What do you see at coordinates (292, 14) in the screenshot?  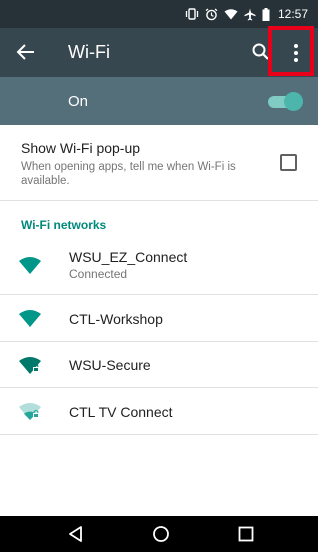 I see `clock-time: 12:57` at bounding box center [292, 14].